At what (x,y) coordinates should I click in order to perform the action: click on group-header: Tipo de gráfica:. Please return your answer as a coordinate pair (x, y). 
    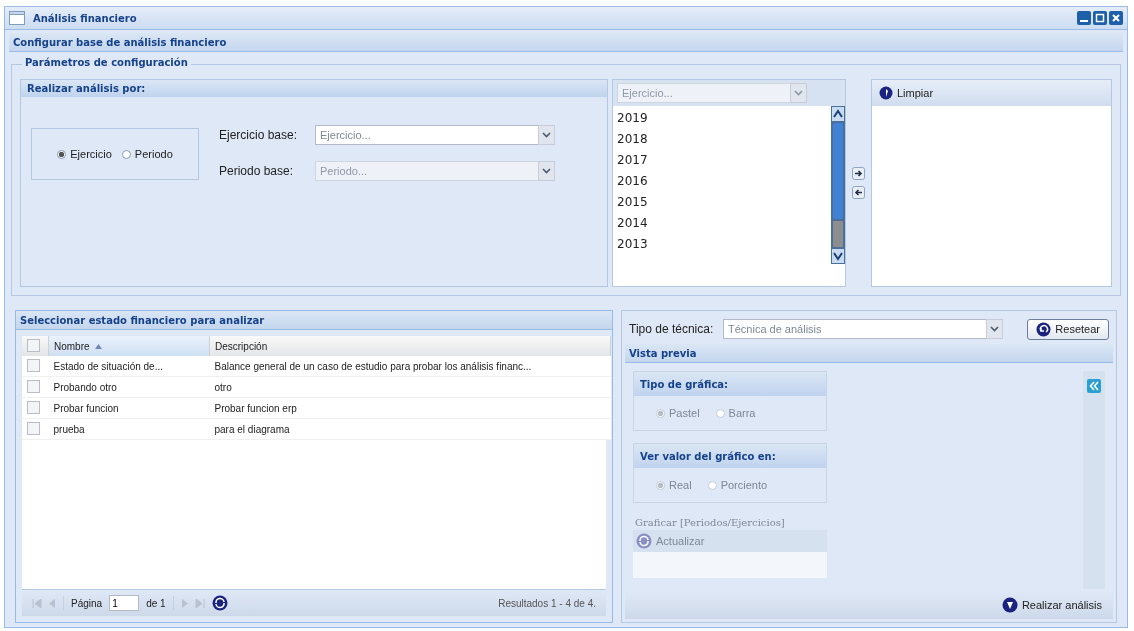
    Looking at the image, I should click on (730, 384).